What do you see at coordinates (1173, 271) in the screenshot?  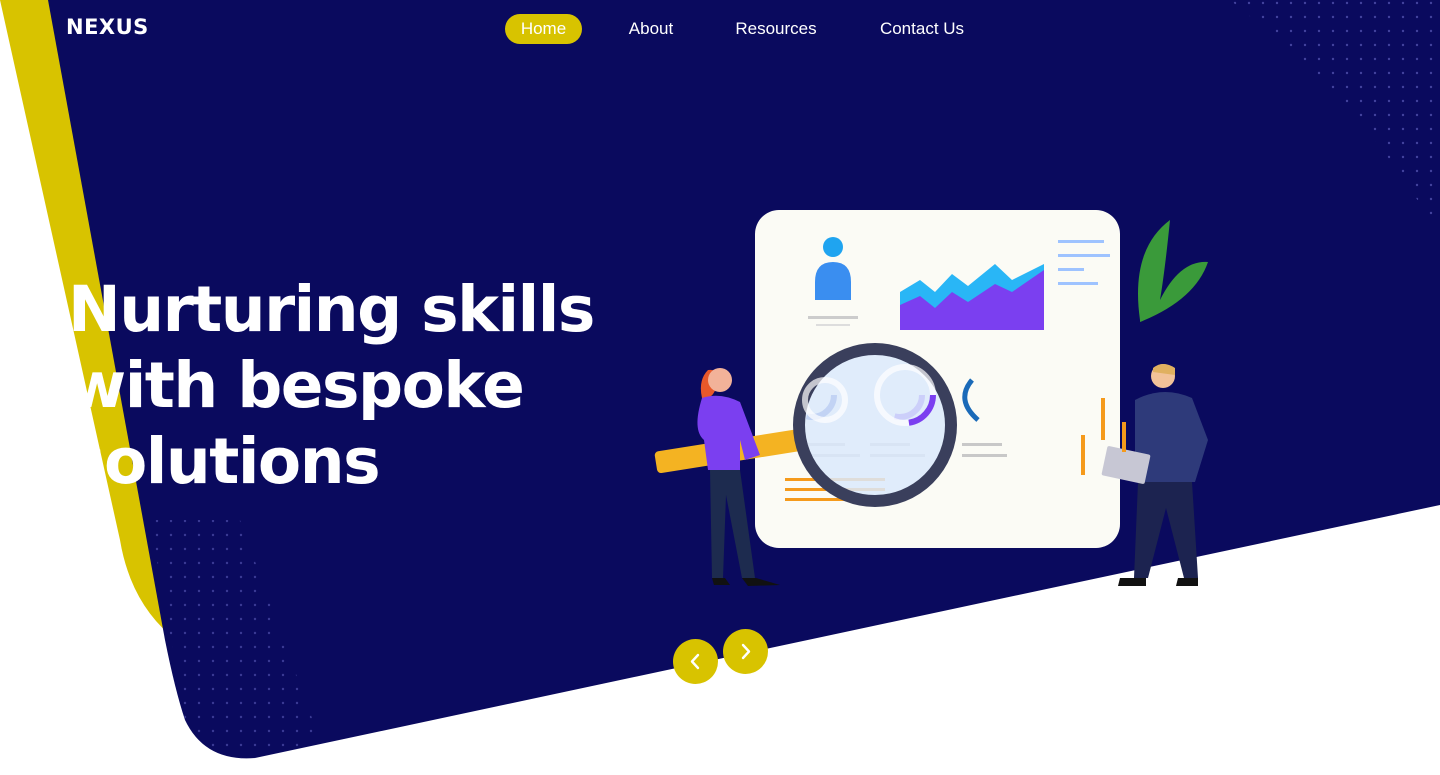 I see `leaf-shape` at bounding box center [1173, 271].